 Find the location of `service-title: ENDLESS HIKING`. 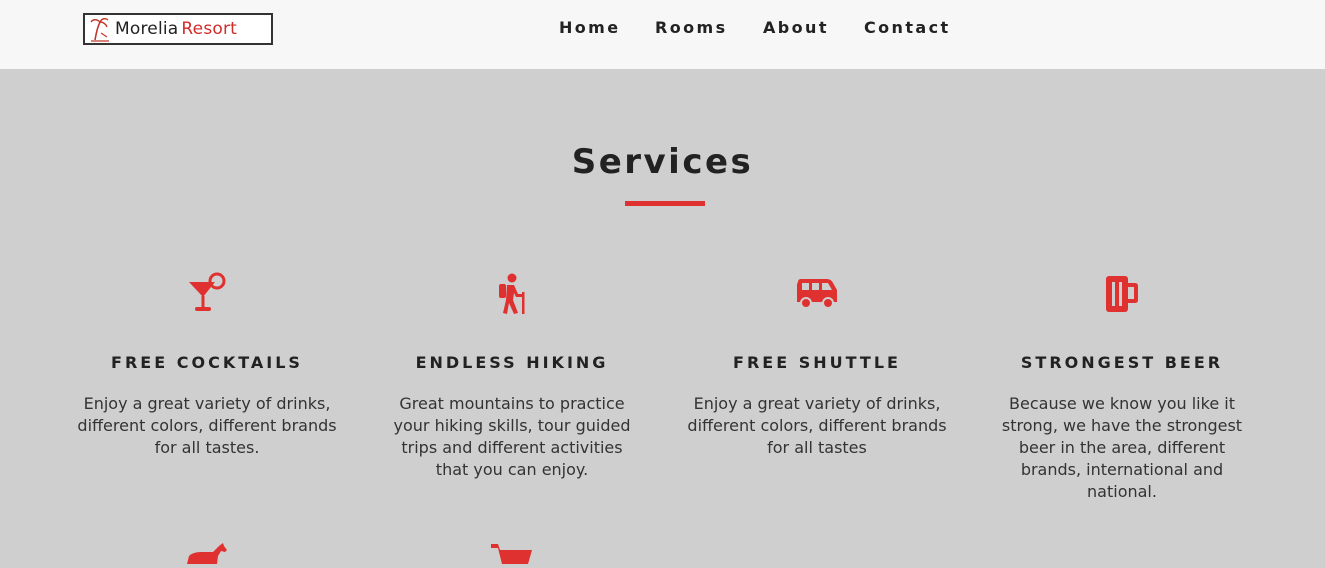

service-title: ENDLESS HIKING is located at coordinates (512, 362).